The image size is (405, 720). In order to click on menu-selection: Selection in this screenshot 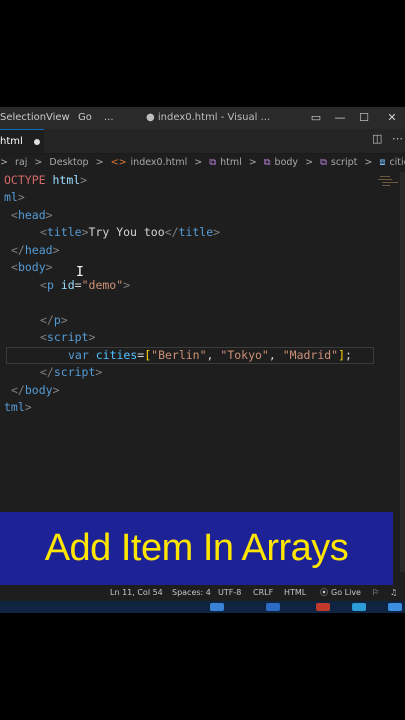, I will do `click(23, 117)`.